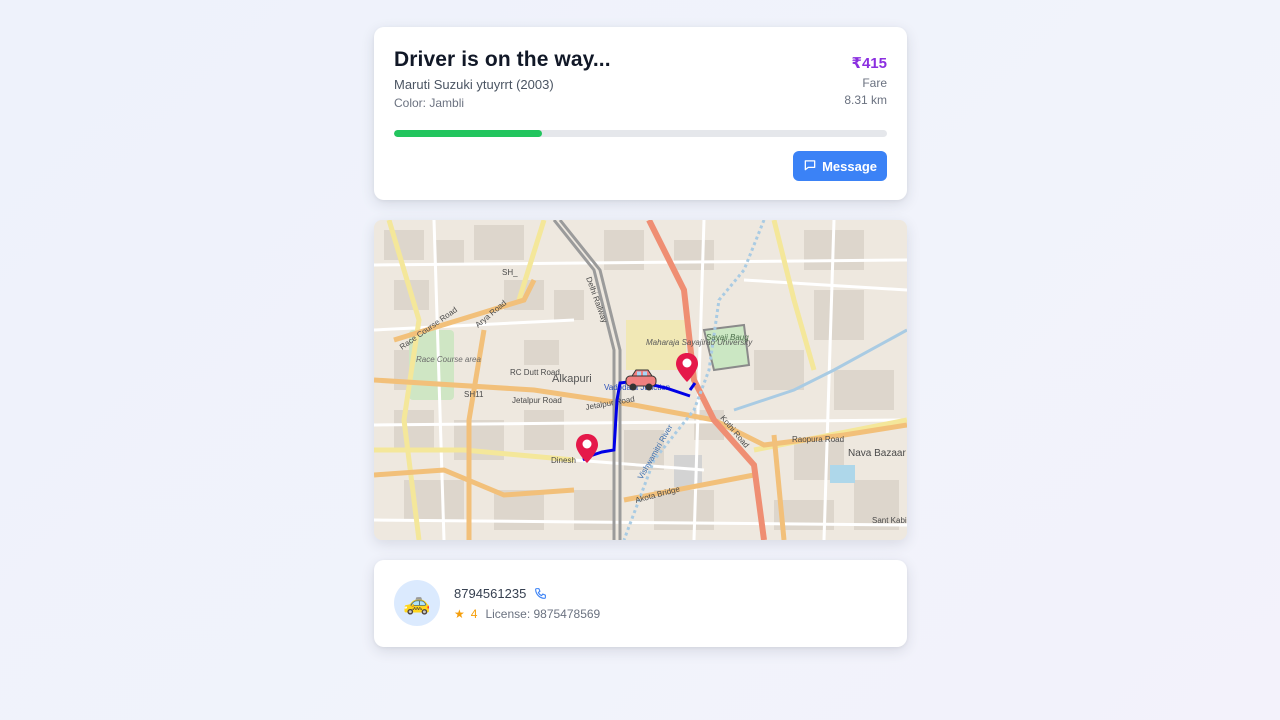  What do you see at coordinates (543, 614) in the screenshot?
I see `driver-license: License: 9875478569` at bounding box center [543, 614].